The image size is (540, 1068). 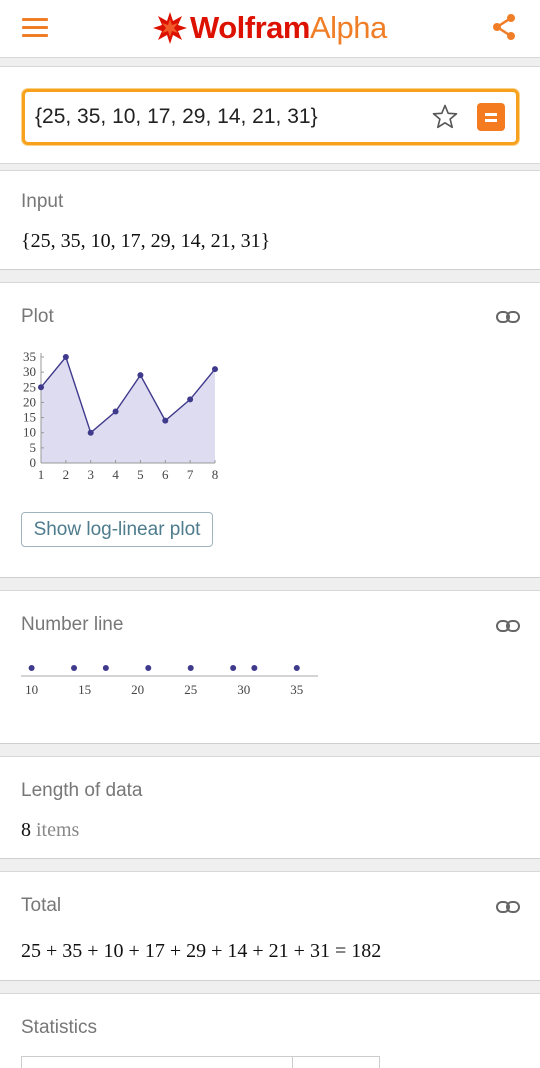 I want to click on compute-equals-button, so click(x=491, y=117).